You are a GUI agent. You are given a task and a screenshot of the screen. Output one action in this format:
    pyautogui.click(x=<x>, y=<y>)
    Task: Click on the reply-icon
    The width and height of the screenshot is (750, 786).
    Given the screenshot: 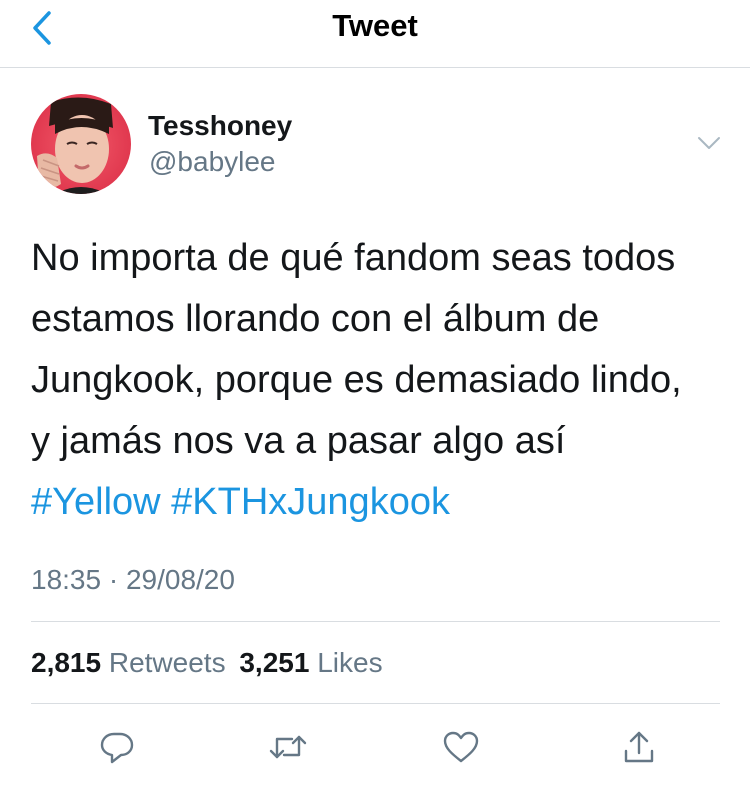 What is the action you would take?
    pyautogui.click(x=117, y=748)
    